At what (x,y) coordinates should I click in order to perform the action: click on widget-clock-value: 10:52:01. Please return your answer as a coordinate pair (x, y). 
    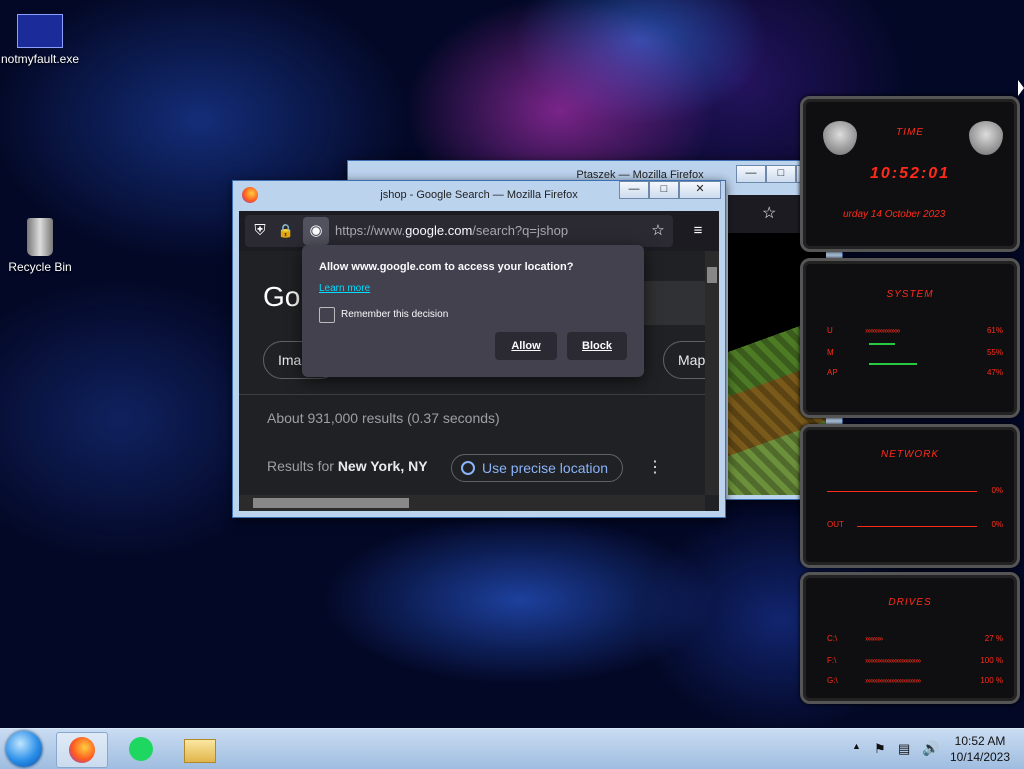
    Looking at the image, I should click on (910, 173).